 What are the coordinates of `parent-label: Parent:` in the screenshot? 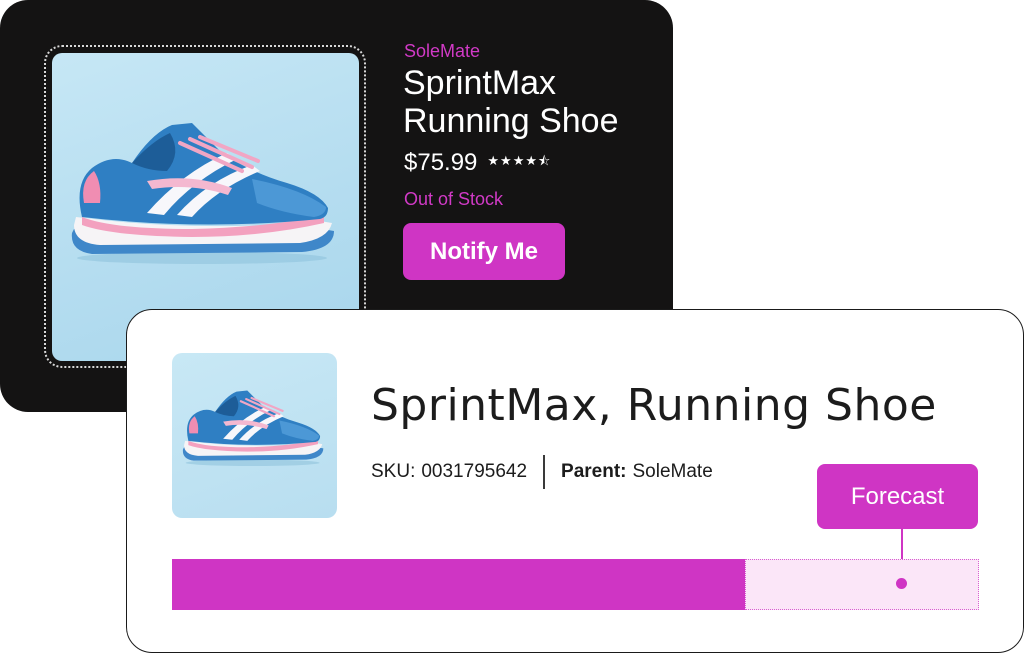 It's located at (594, 471).